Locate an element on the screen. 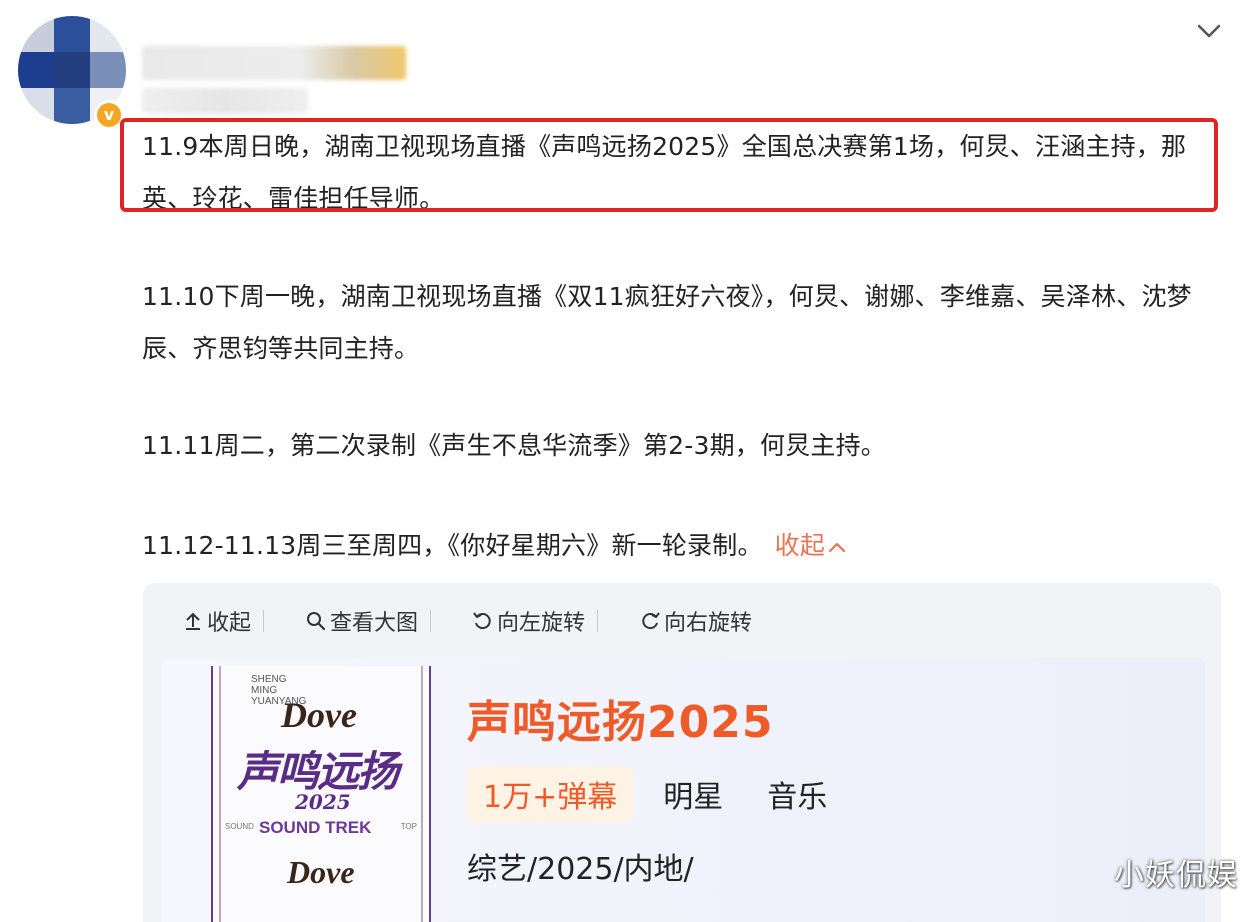 The height and width of the screenshot is (922, 1260). image-toolbar: 收起 查看大图 向左旋转 向右旋转 is located at coordinates (453, 621).